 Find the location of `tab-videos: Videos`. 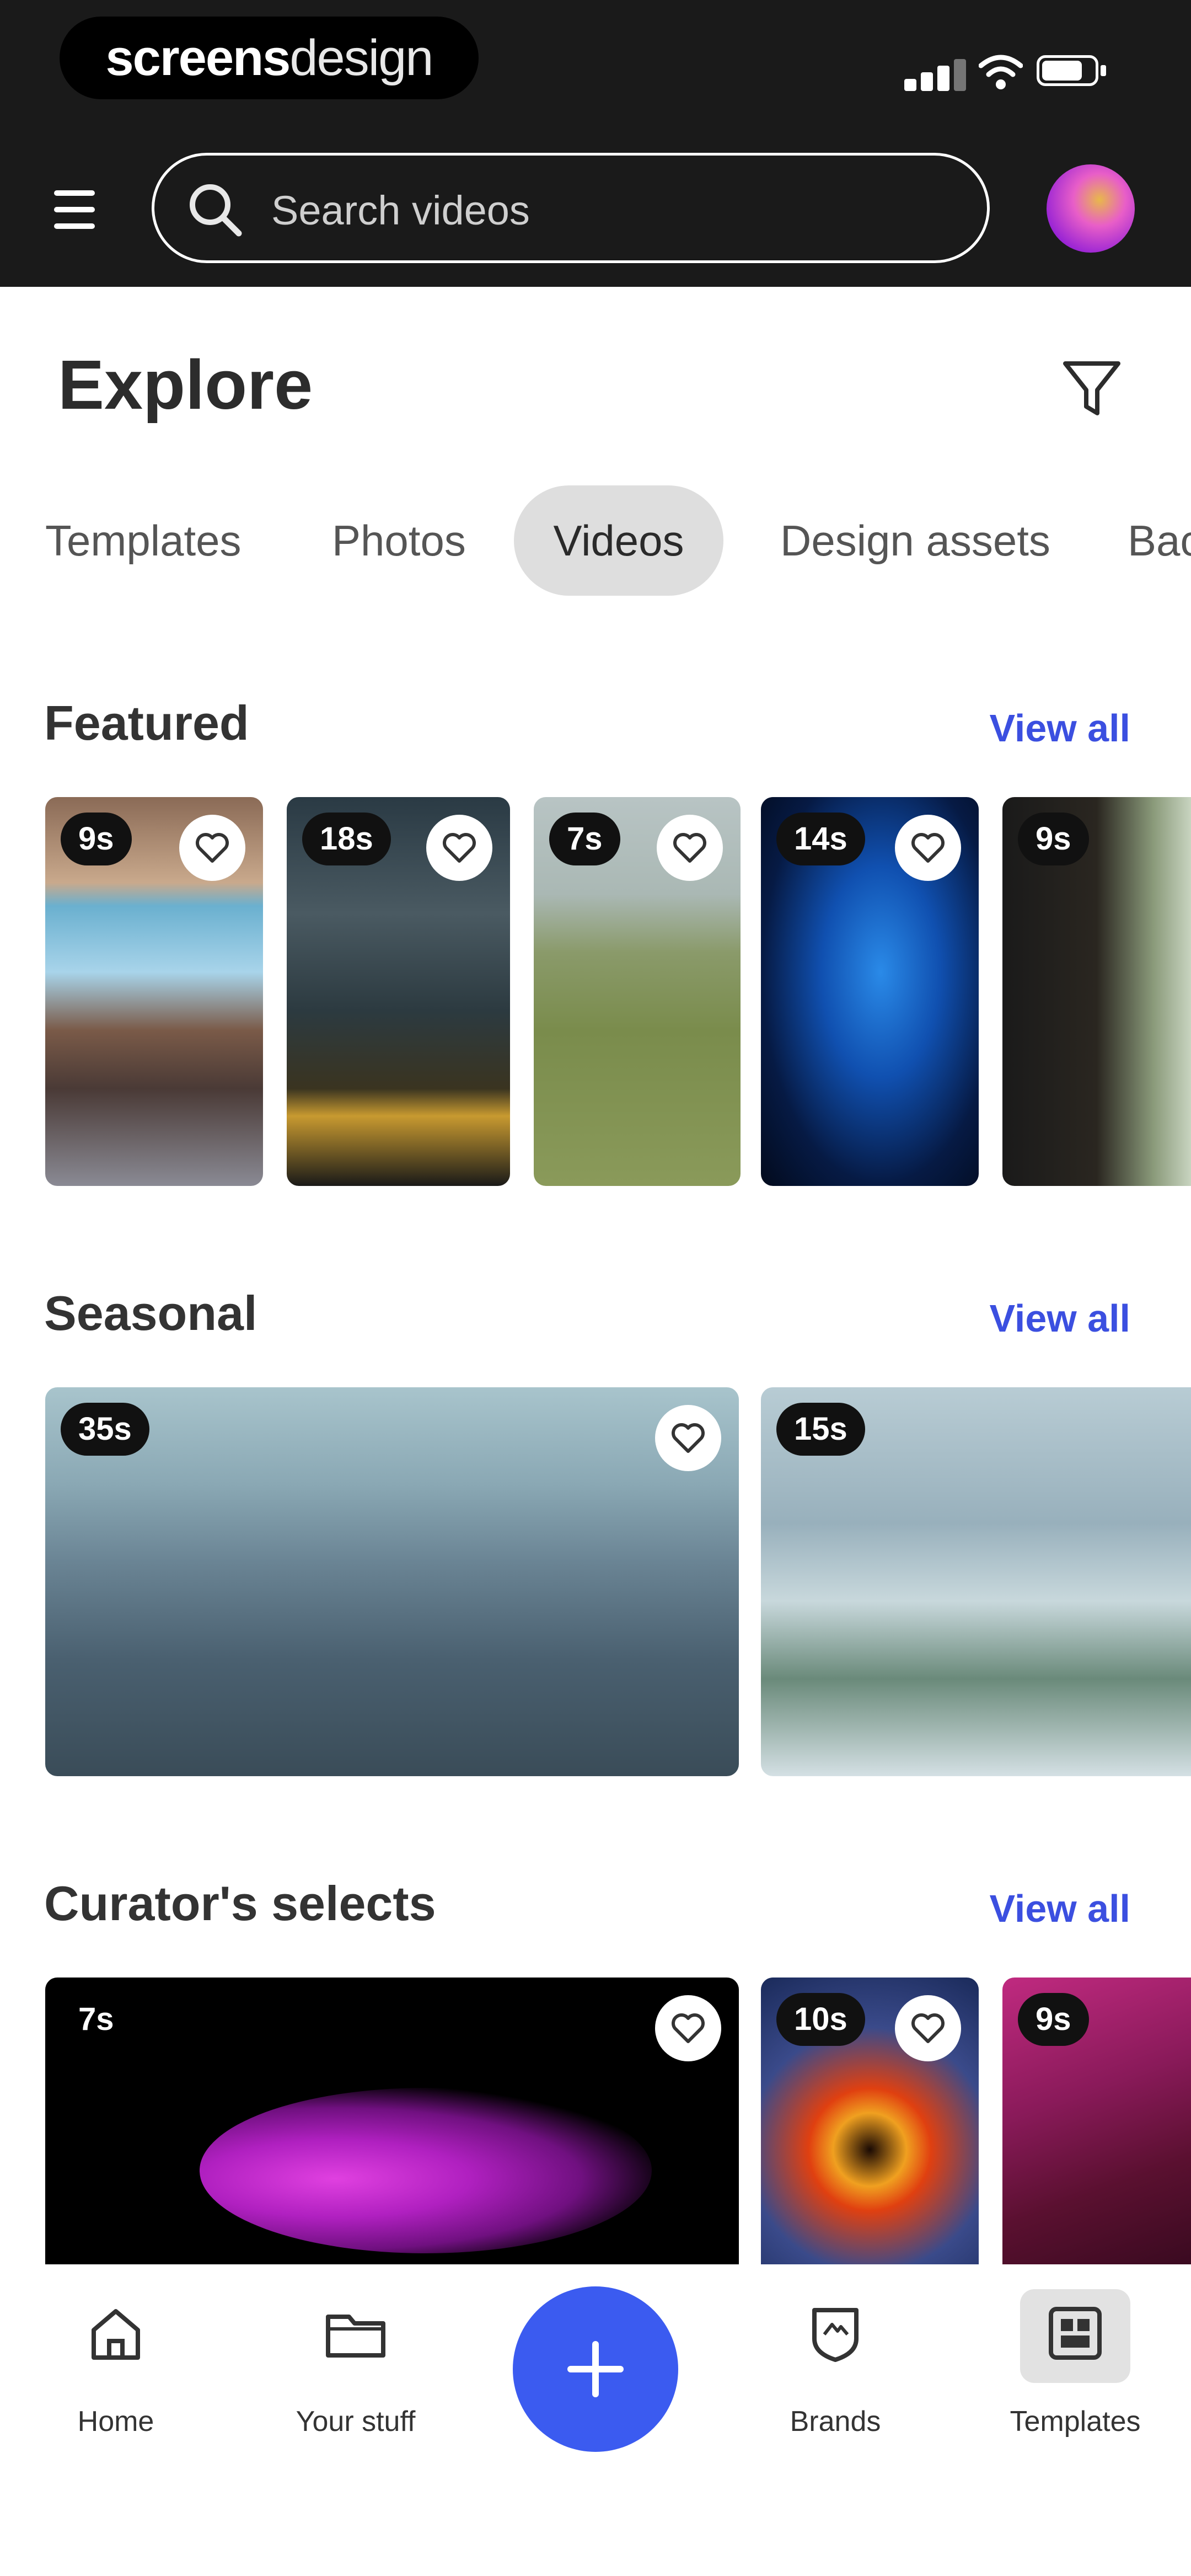

tab-videos: Videos is located at coordinates (618, 540).